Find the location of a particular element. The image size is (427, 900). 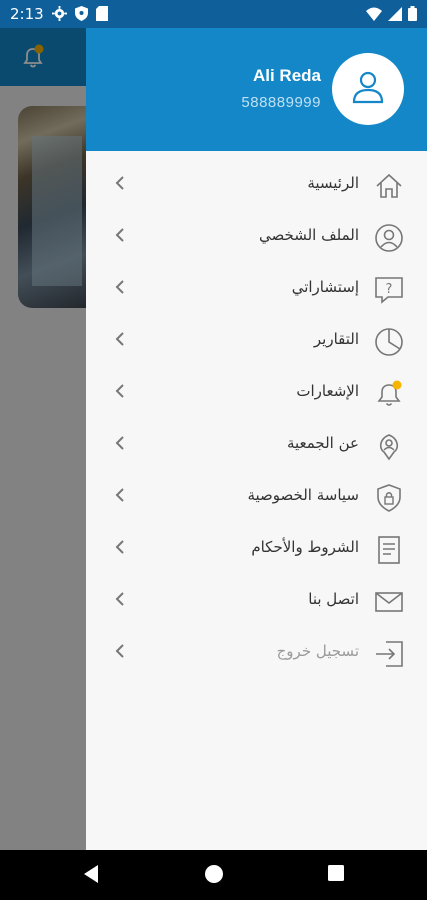

mail-icon is located at coordinates (389, 602).